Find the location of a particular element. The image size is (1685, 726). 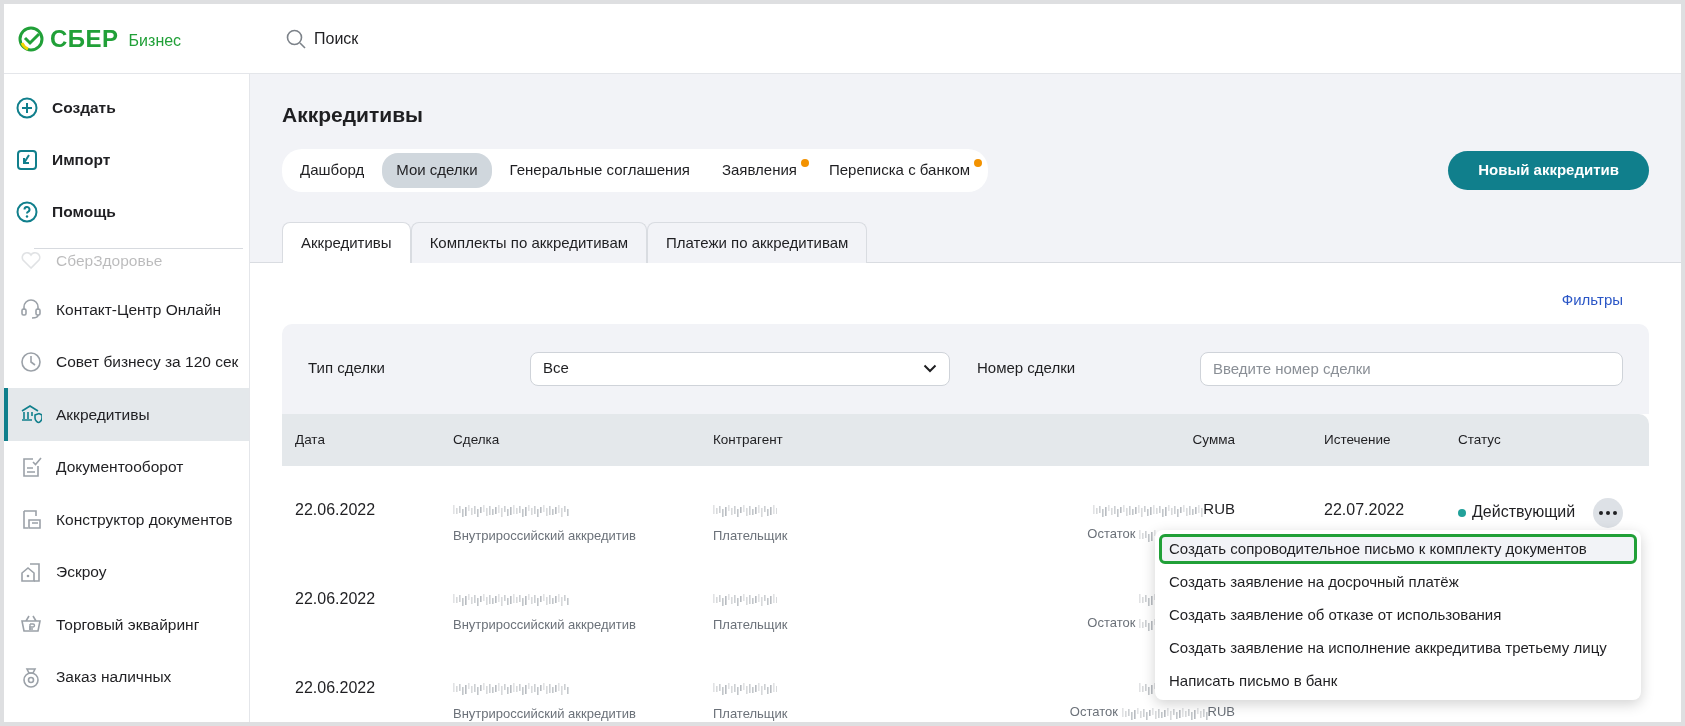

more-icon is located at coordinates (1608, 512).